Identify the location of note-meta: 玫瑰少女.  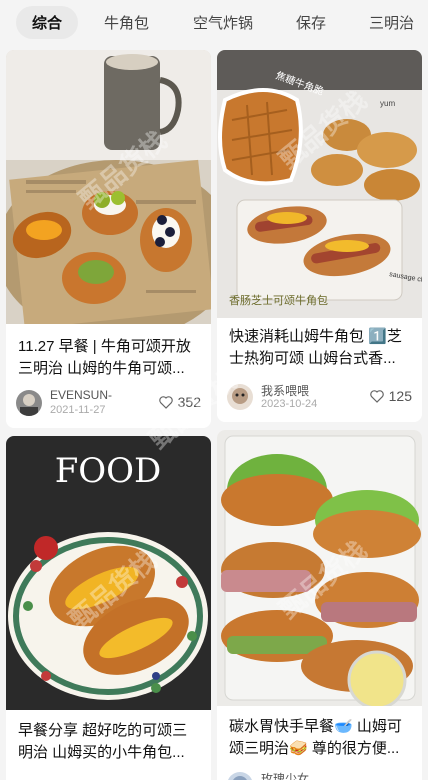
(319, 775).